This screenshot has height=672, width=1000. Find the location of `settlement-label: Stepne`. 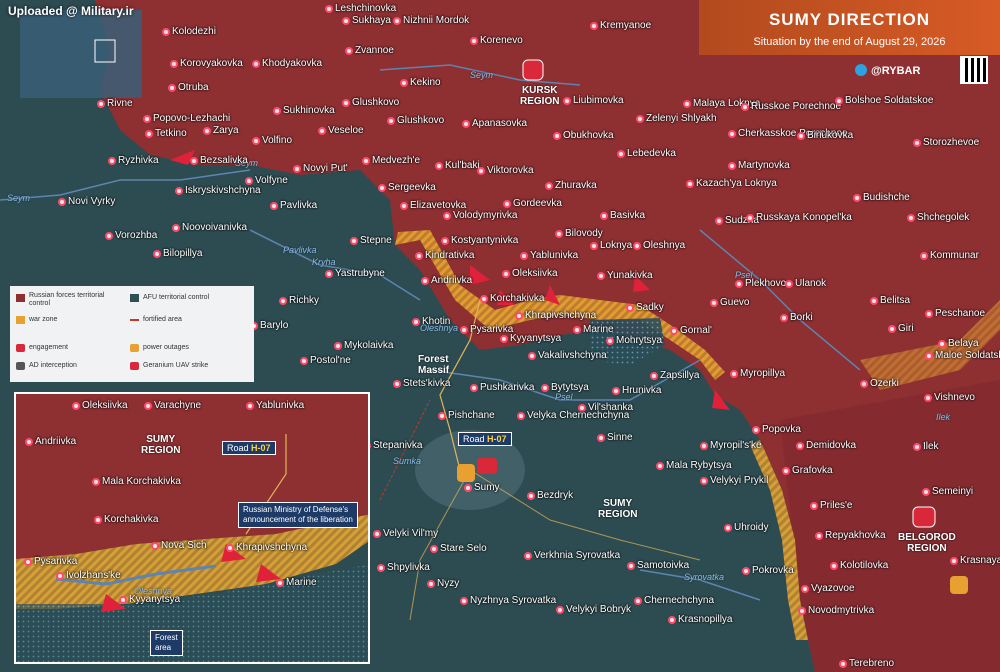

settlement-label: Stepne is located at coordinates (376, 240).